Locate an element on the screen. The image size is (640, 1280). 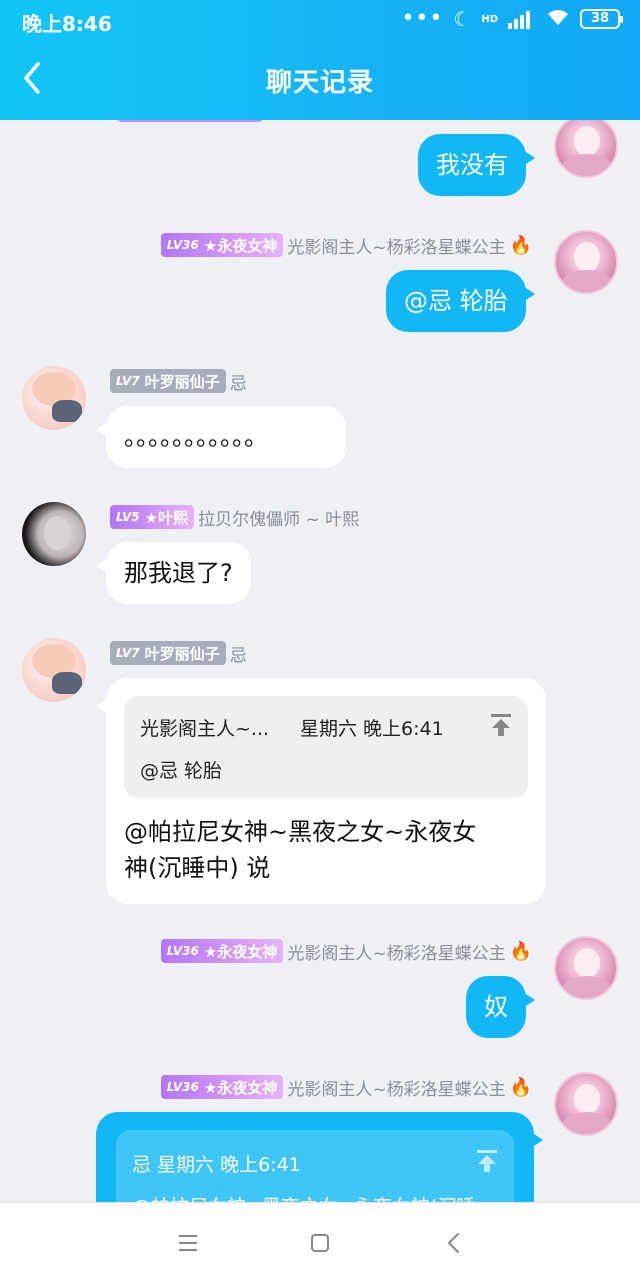
quoted-message: 忌 星期六 晚上6:41 @帕拉尼女神~黑夜之女~永夜女神(沉睡 is located at coordinates (315, 1166).